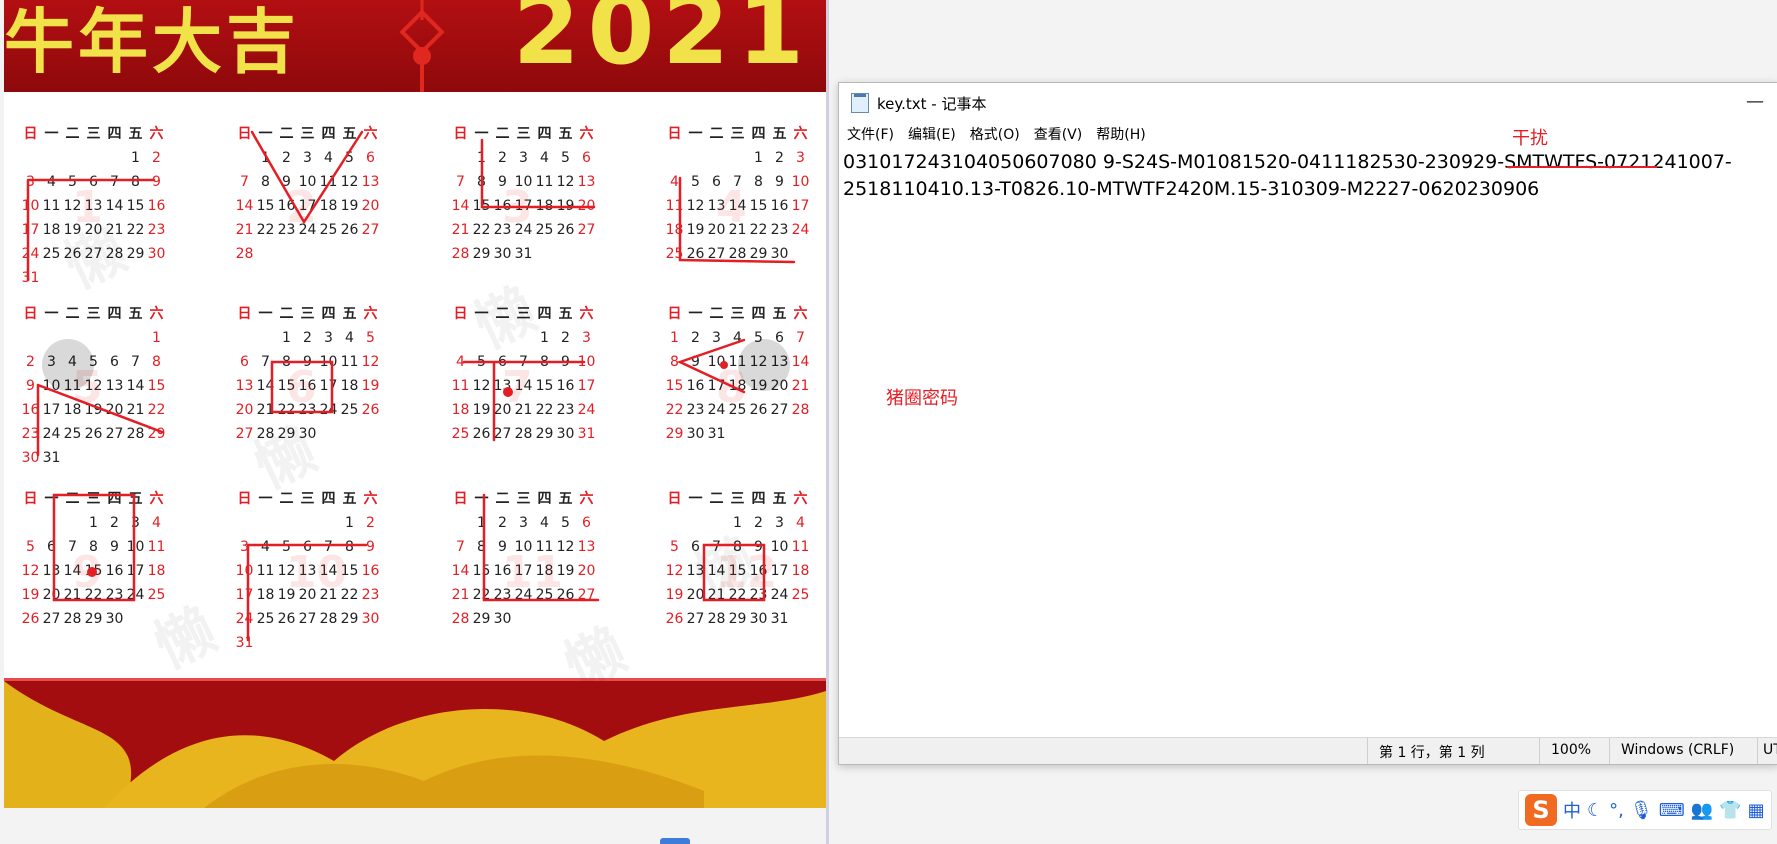  I want to click on menu-item: 帮助(H), so click(1120, 134).